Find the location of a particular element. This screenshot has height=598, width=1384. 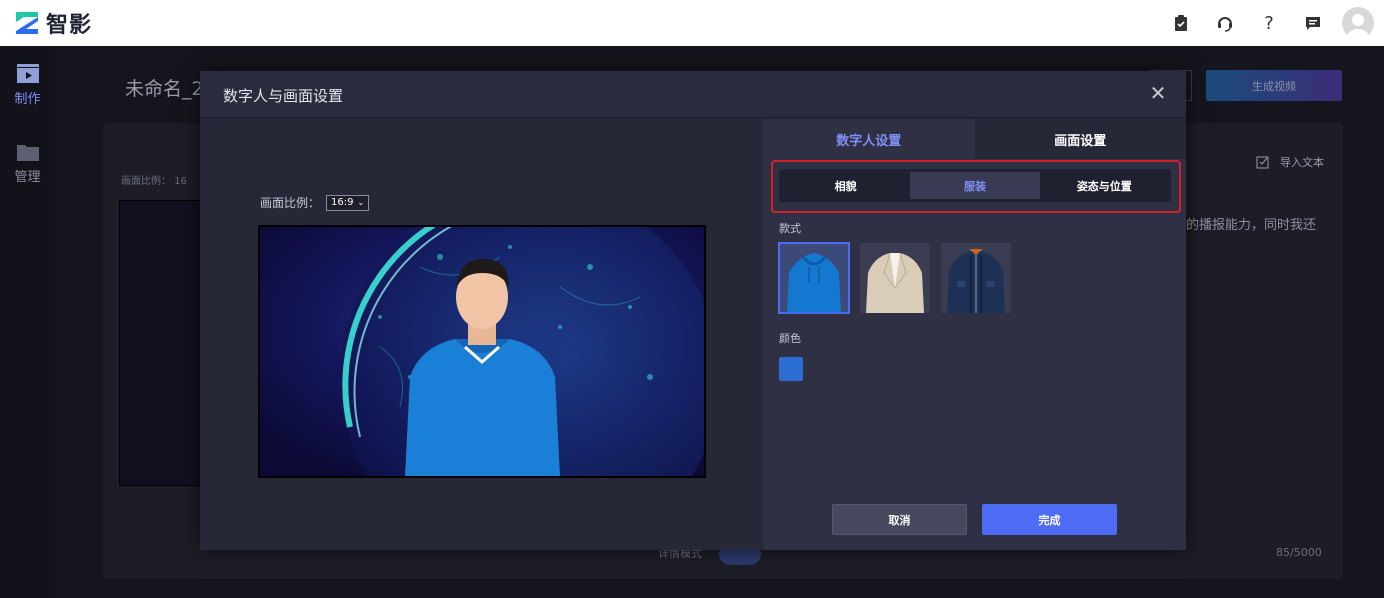

app-logo: 智影 is located at coordinates (53, 23).